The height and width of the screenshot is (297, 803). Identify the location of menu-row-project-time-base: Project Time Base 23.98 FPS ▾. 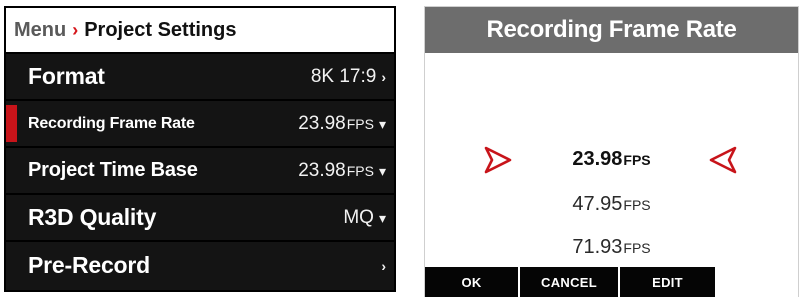
(200, 171).